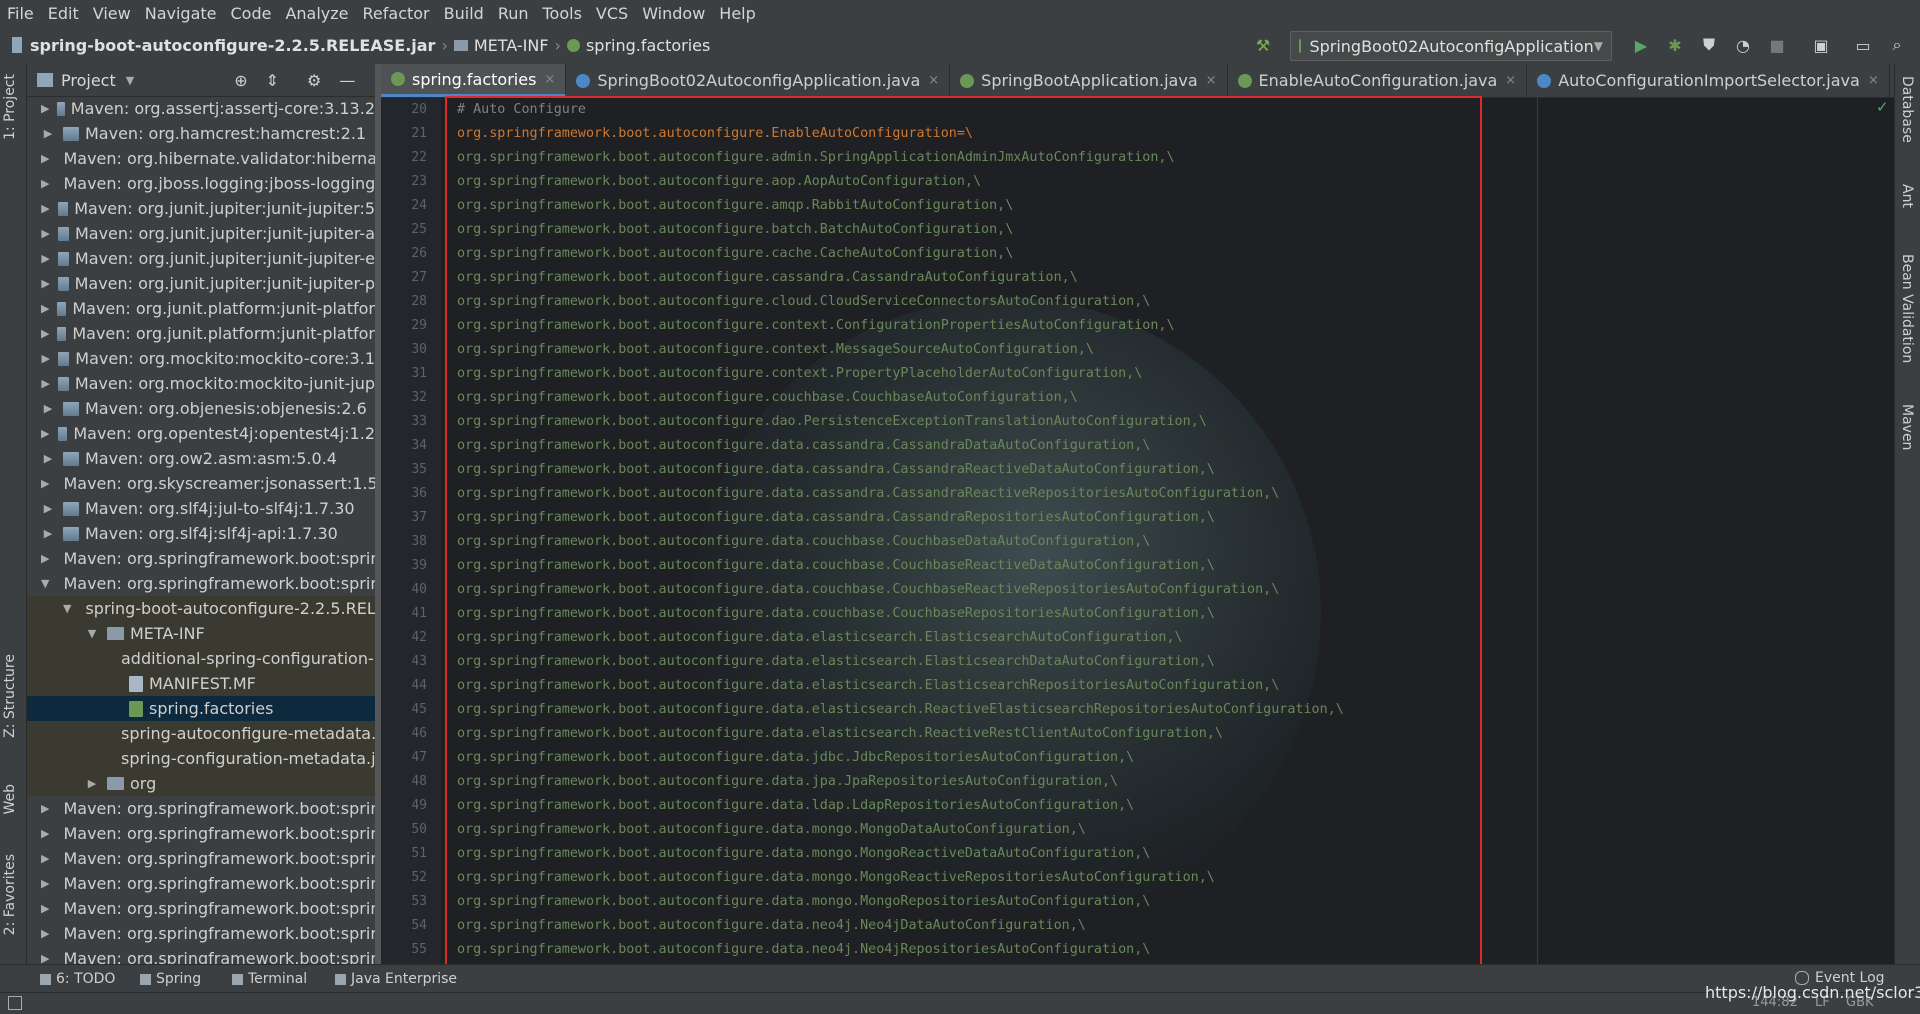  What do you see at coordinates (112, 13) in the screenshot?
I see `menu-view: View` at bounding box center [112, 13].